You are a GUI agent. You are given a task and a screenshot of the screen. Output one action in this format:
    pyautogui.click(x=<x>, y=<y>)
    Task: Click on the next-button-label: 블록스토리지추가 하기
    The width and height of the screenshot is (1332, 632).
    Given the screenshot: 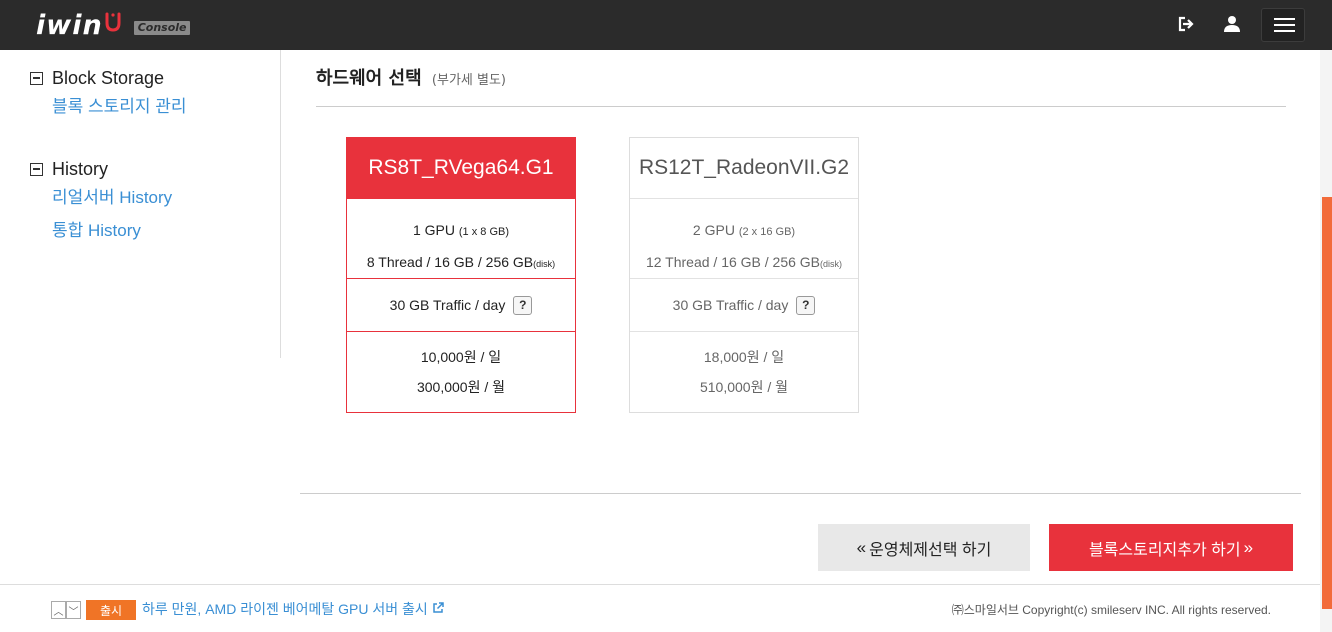 What is the action you would take?
    pyautogui.click(x=1164, y=550)
    